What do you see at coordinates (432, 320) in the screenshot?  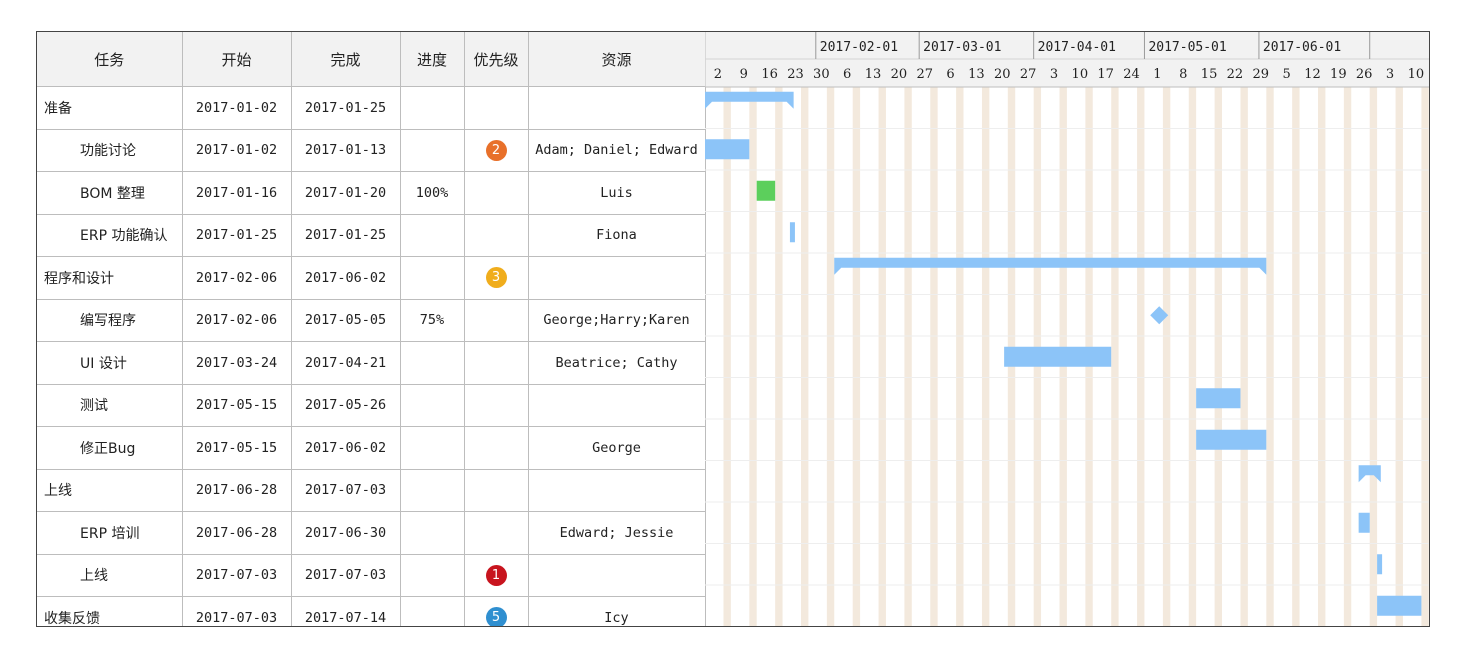 I see `progress-cell: 75%` at bounding box center [432, 320].